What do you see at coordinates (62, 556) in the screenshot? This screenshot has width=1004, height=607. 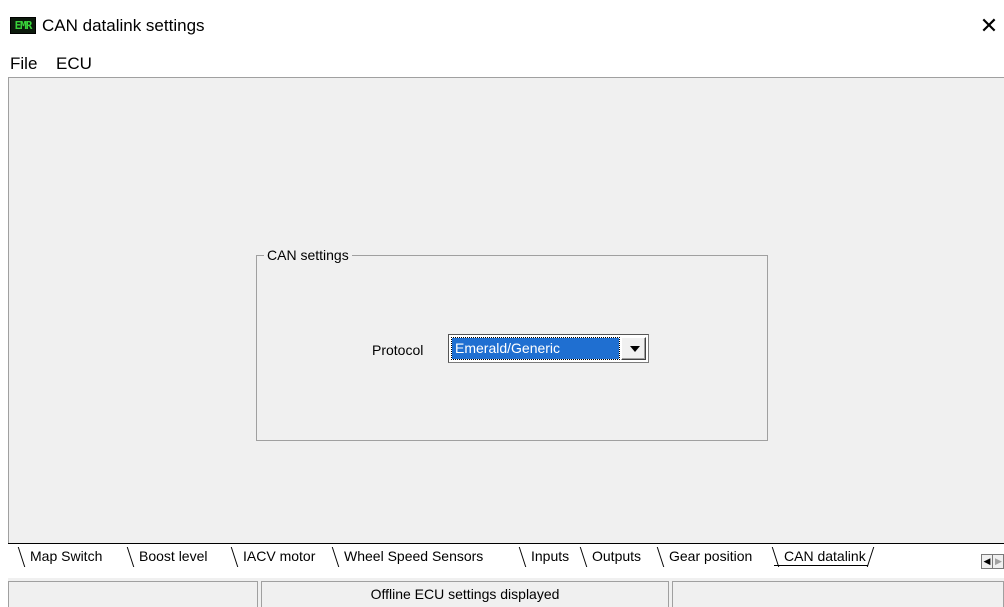 I see `tab-map-switch: Map Switch` at bounding box center [62, 556].